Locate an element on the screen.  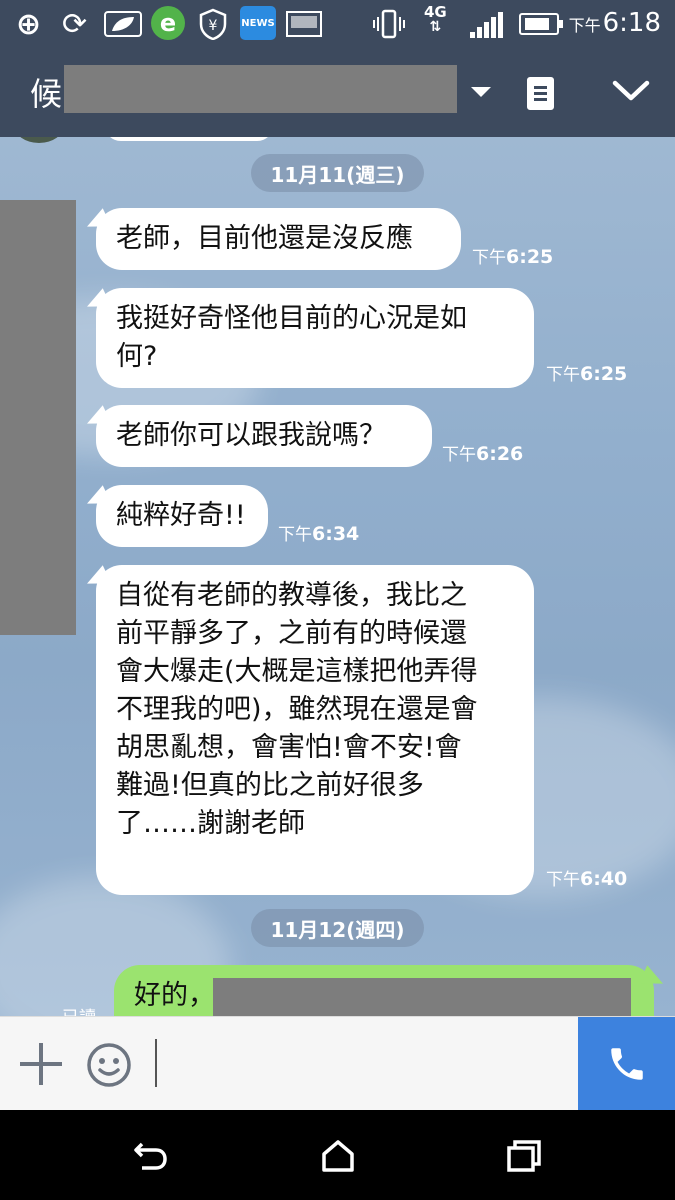
vibrate-icon is located at coordinates (389, 24).